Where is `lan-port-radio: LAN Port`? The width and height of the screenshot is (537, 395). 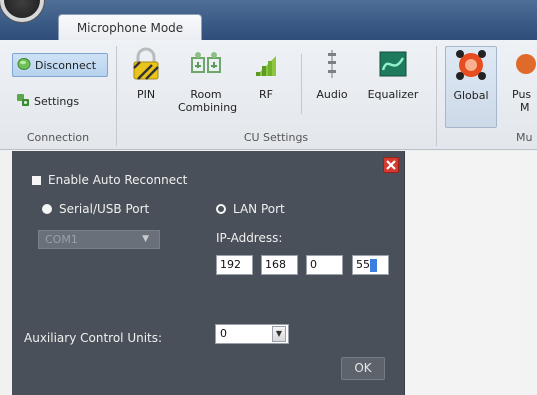
lan-port-radio: LAN Port is located at coordinates (250, 209).